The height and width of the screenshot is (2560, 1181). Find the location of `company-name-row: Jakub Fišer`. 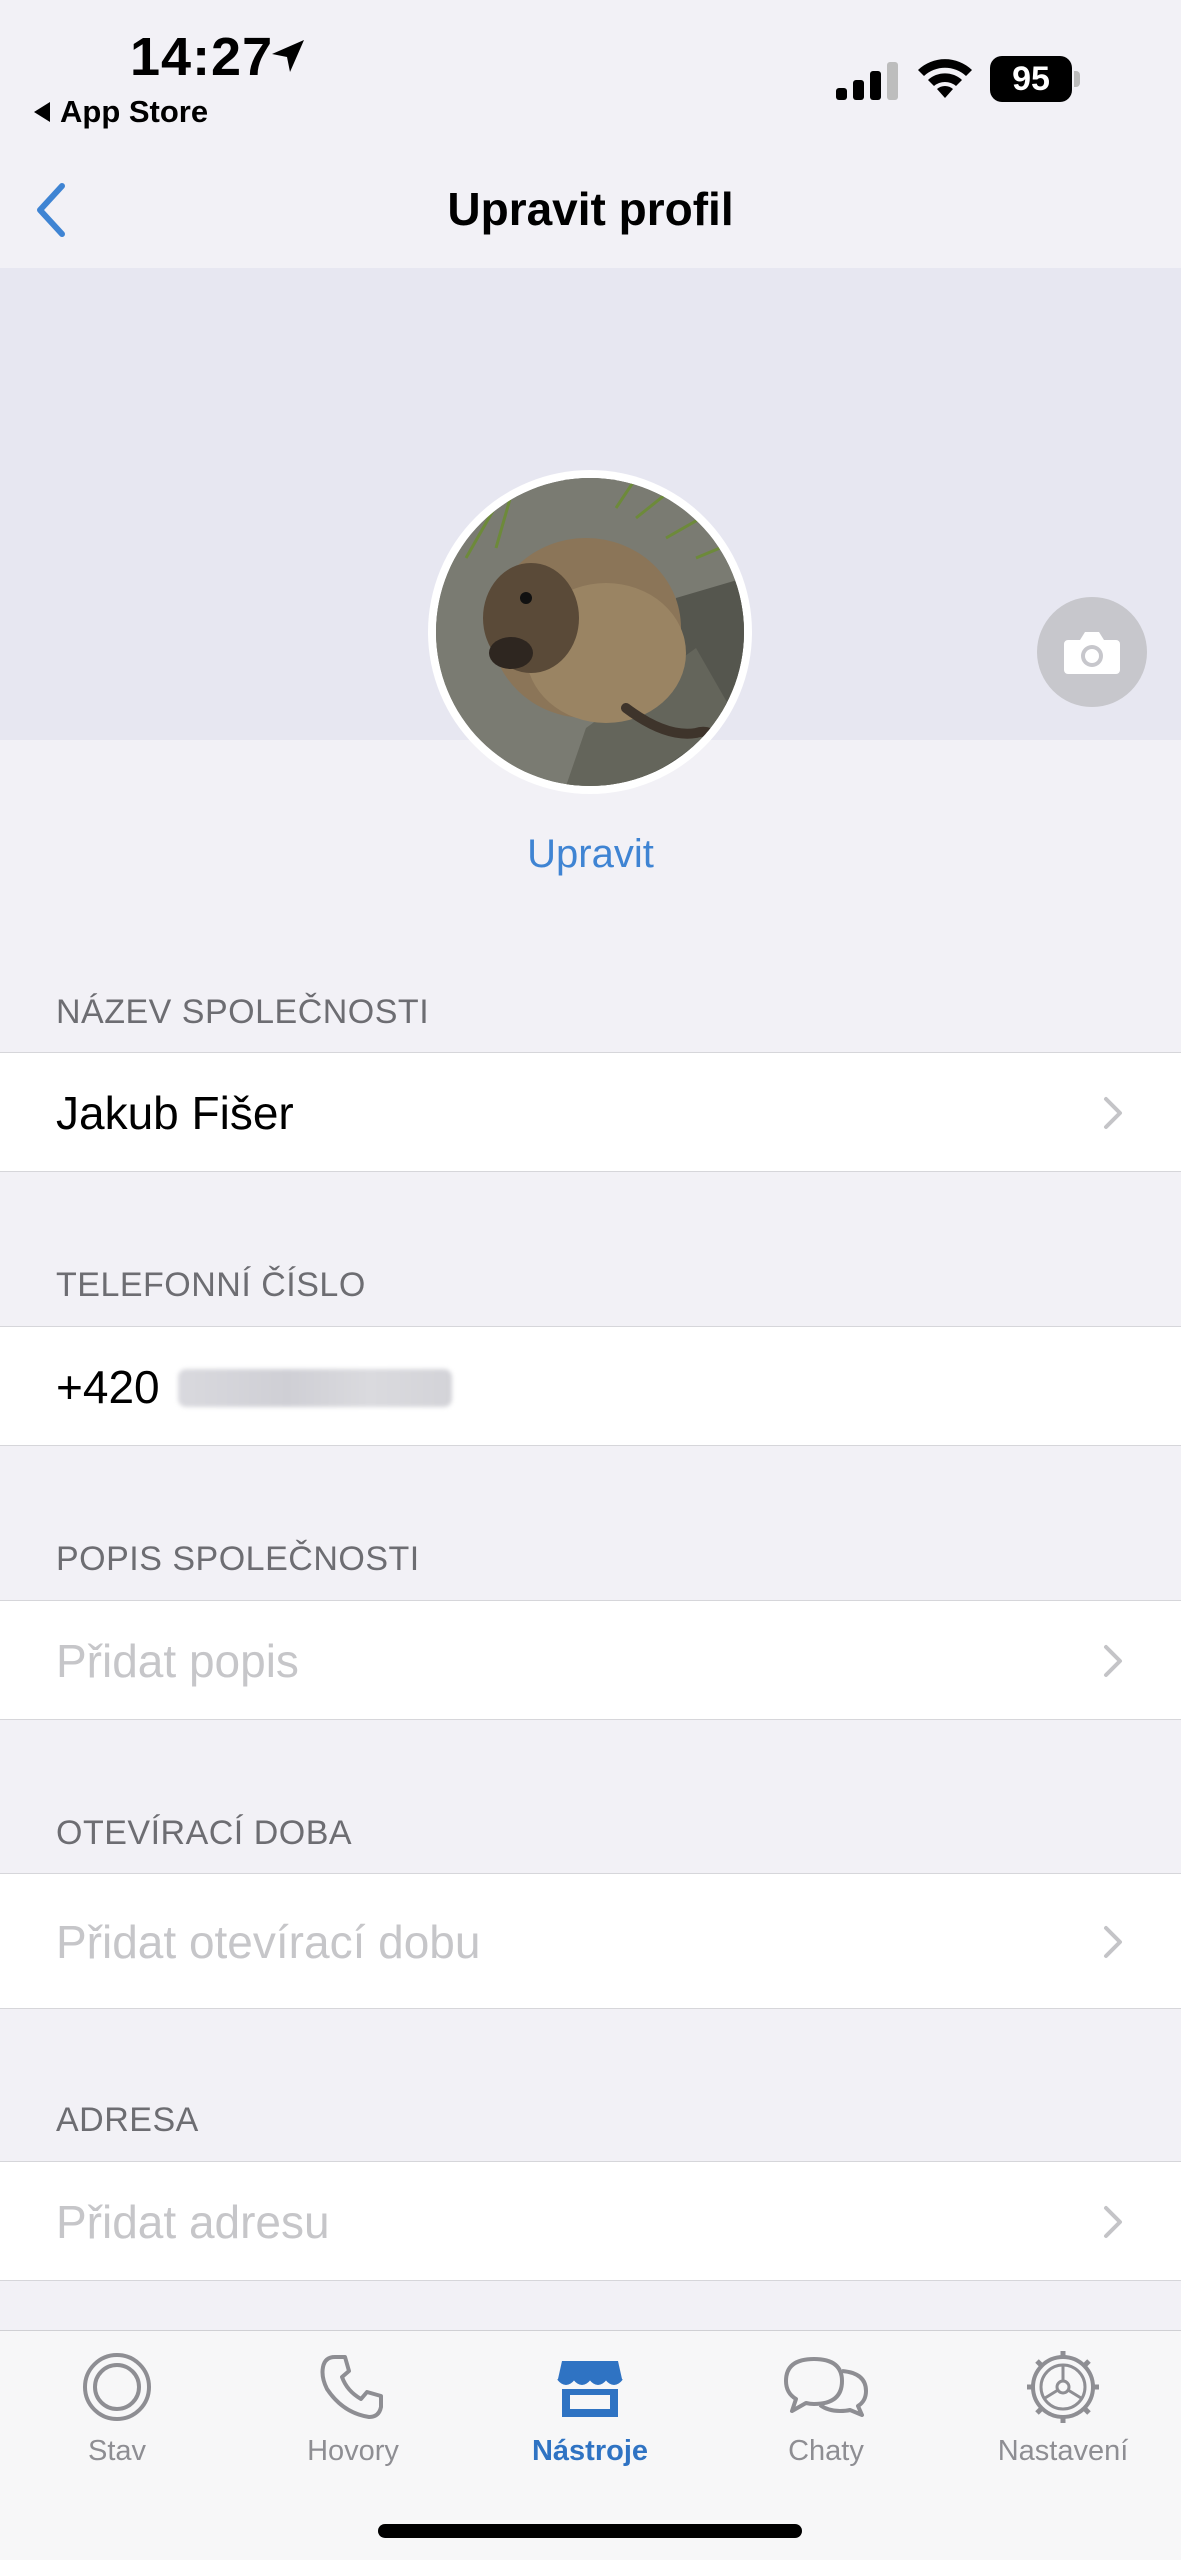

company-name-row: Jakub Fišer is located at coordinates (590, 1112).